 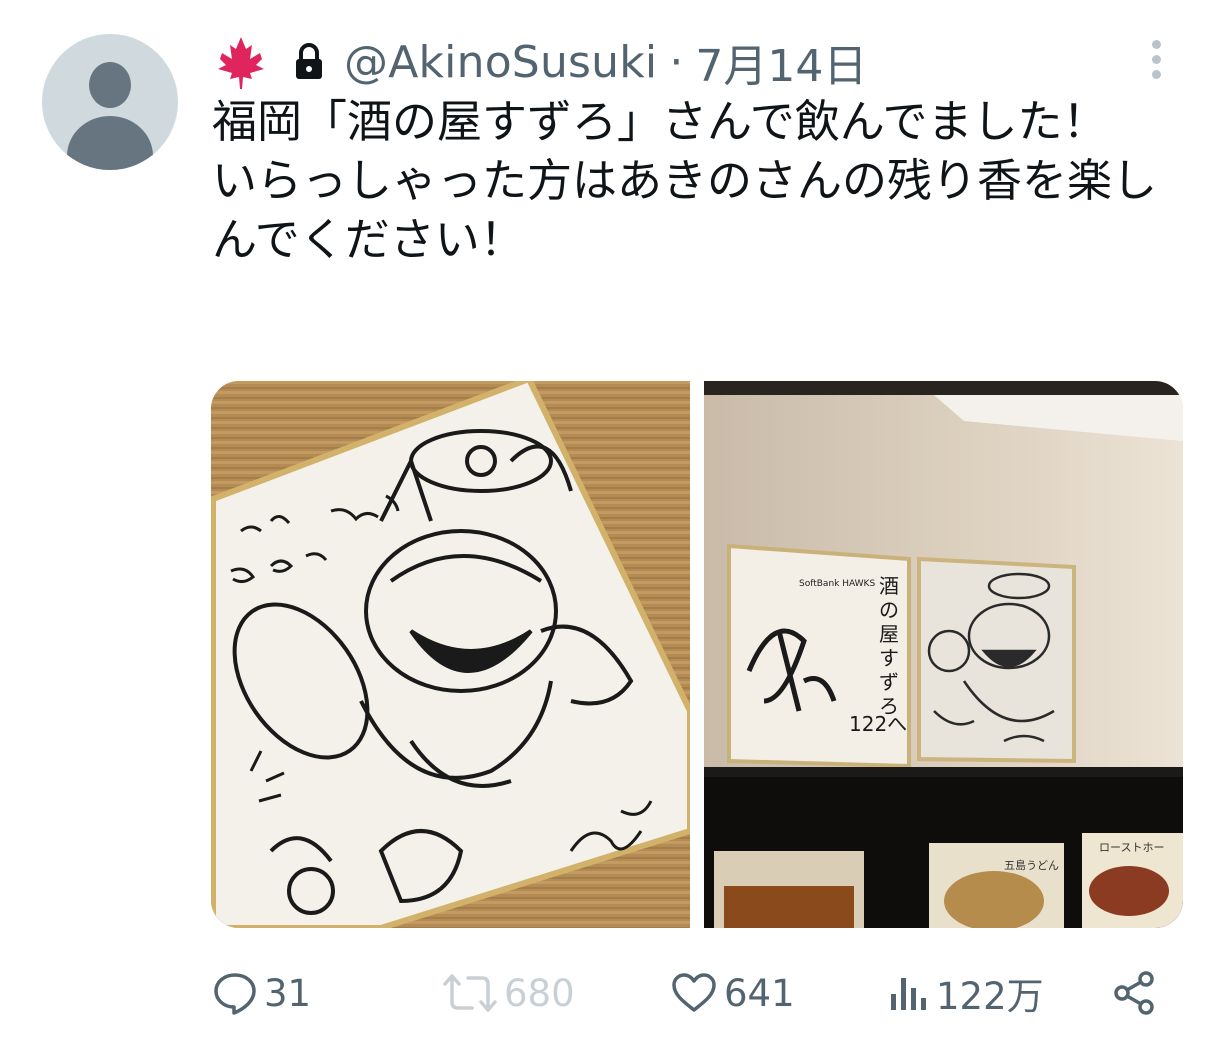 I want to click on svg-text: 酒, so click(x=889, y=586).